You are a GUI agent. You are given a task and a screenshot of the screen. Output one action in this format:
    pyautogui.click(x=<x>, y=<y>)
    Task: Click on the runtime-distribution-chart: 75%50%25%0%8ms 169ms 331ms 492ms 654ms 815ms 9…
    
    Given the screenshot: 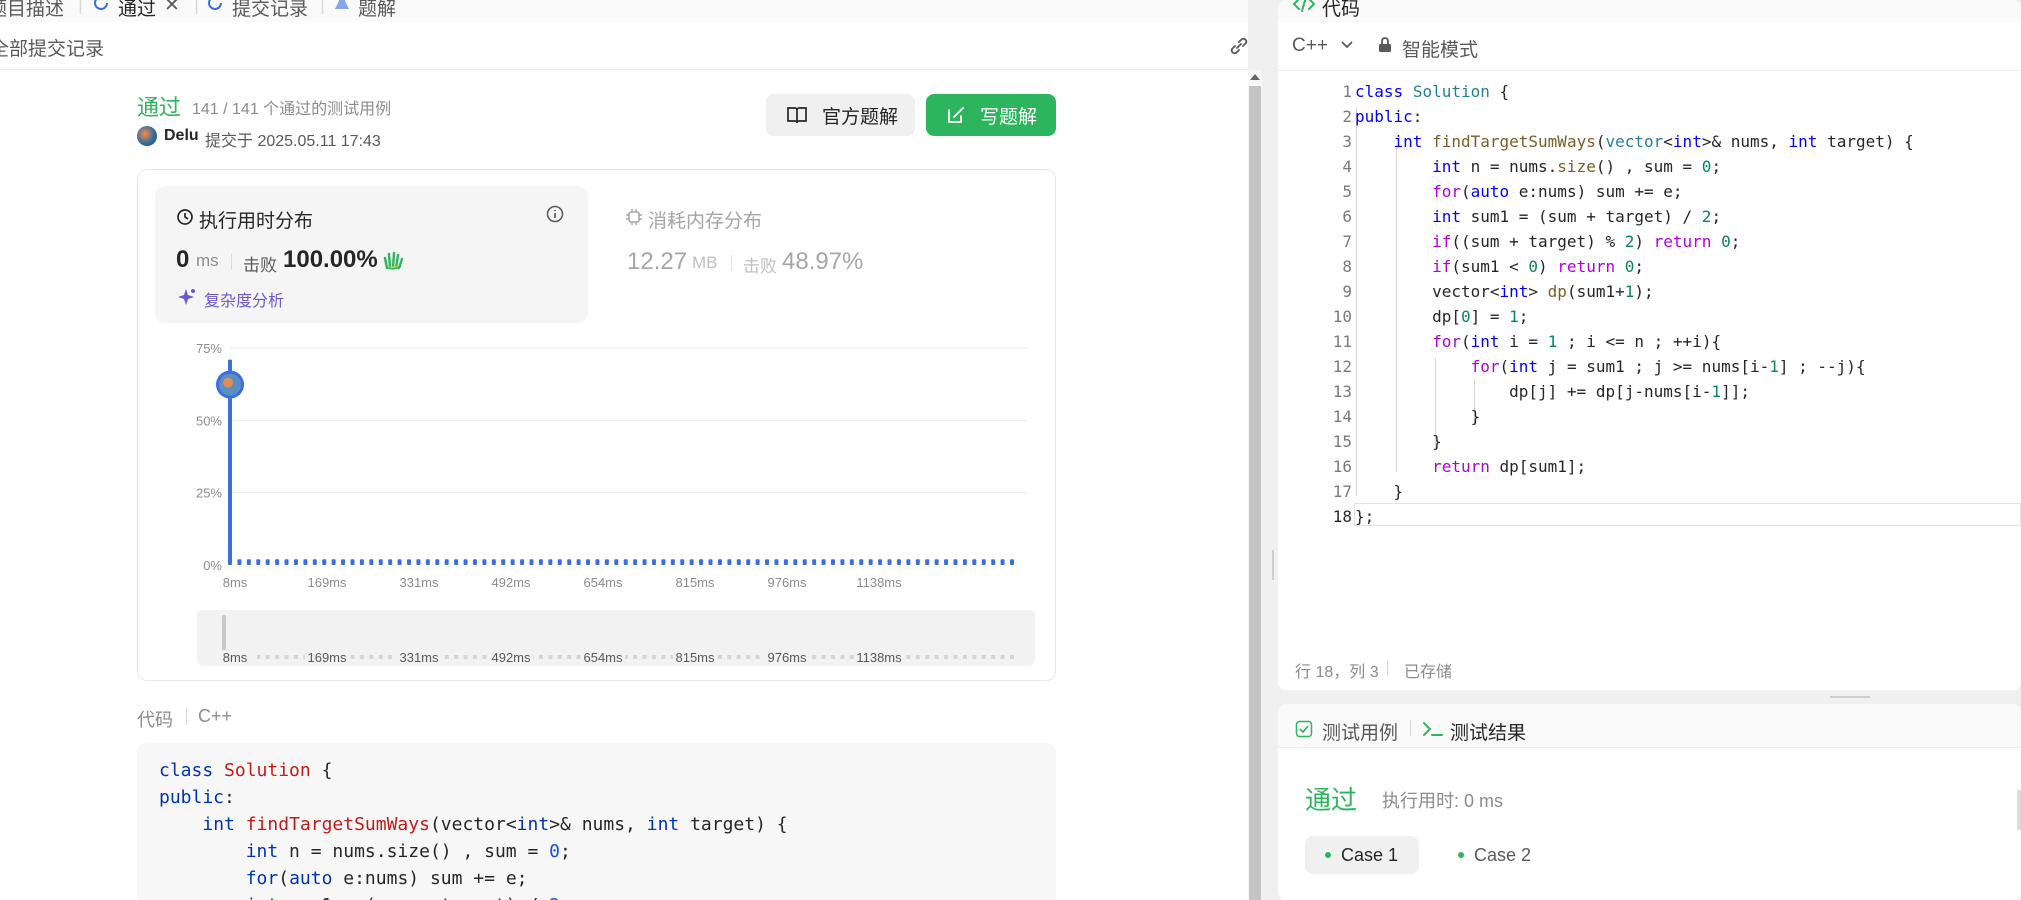 What is the action you would take?
    pyautogui.click(x=615, y=503)
    